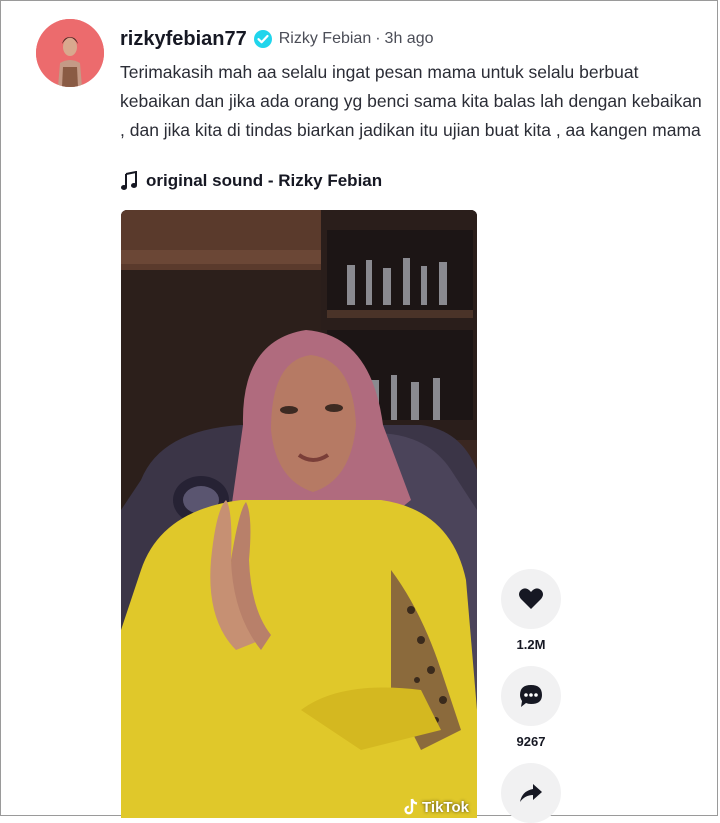 The width and height of the screenshot is (720, 823). Describe the element at coordinates (183, 39) in the screenshot. I see `username: rizkyfebian77` at that location.